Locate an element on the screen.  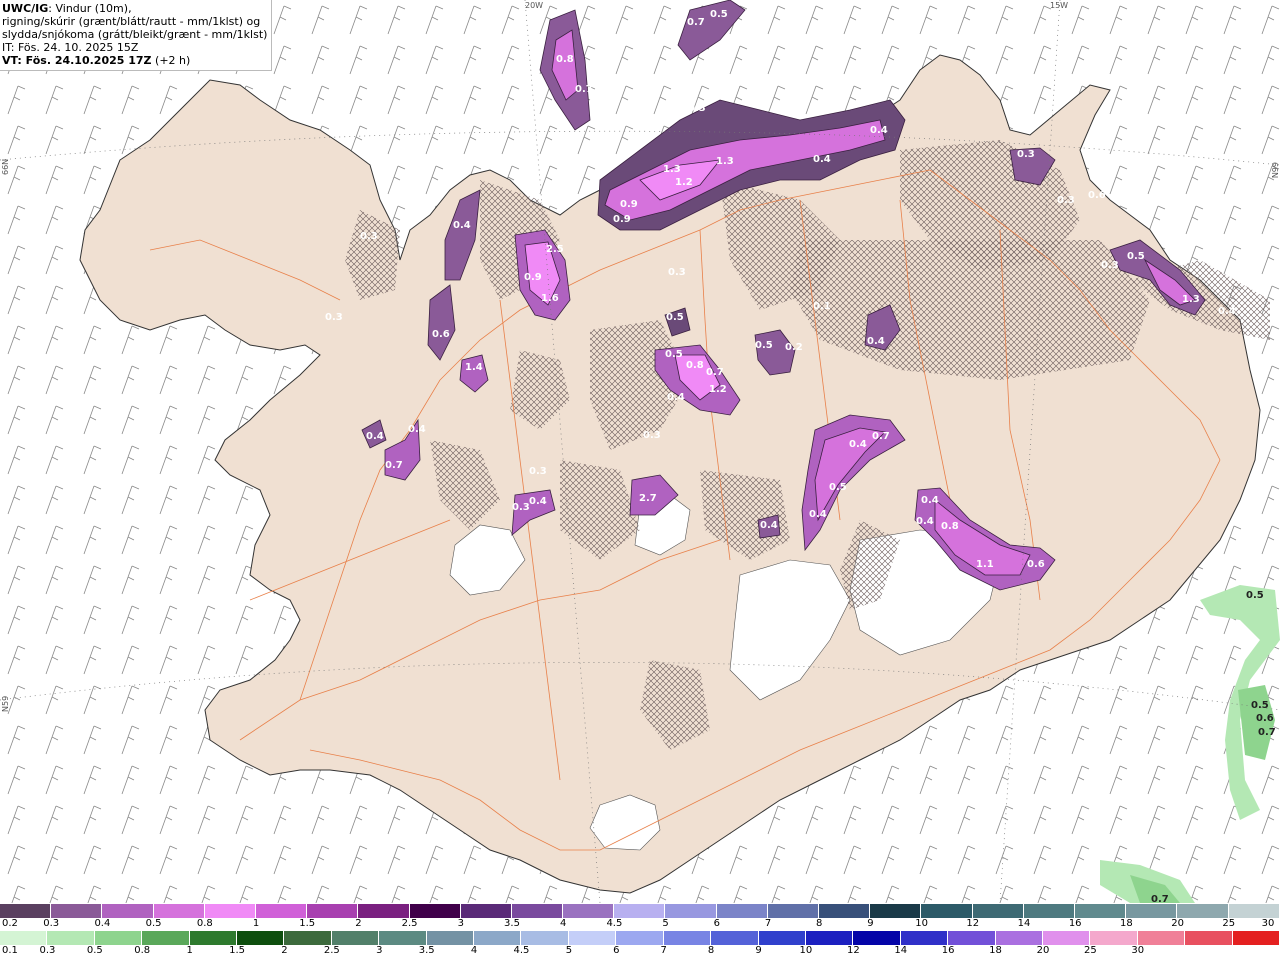
precip-label: 0.8 is located at coordinates (950, 526).